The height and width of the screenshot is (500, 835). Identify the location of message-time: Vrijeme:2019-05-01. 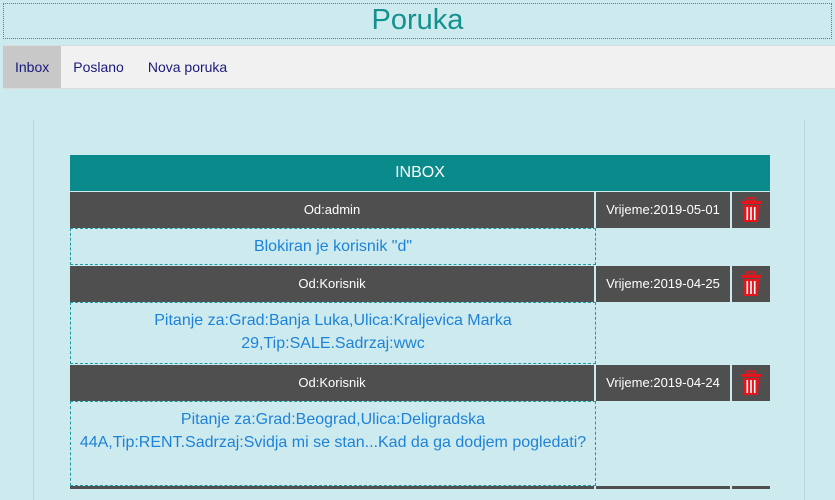
(663, 210).